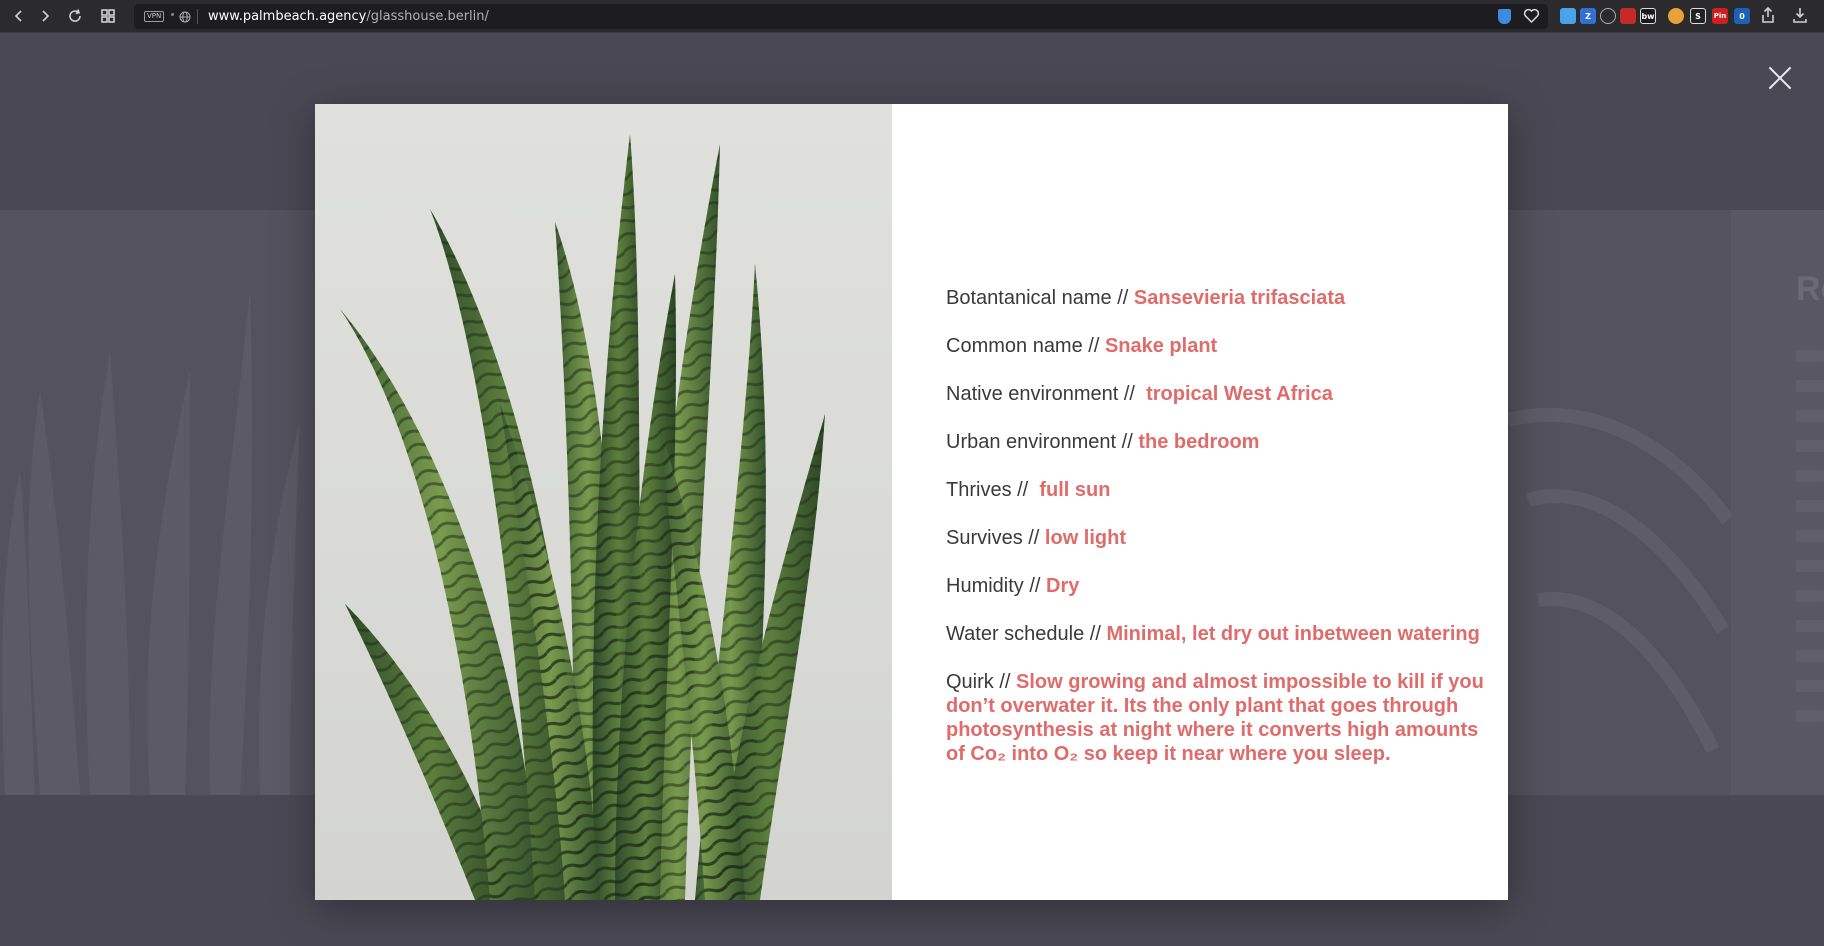 The image size is (1824, 946). I want to click on background-heading: Re, so click(1810, 289).